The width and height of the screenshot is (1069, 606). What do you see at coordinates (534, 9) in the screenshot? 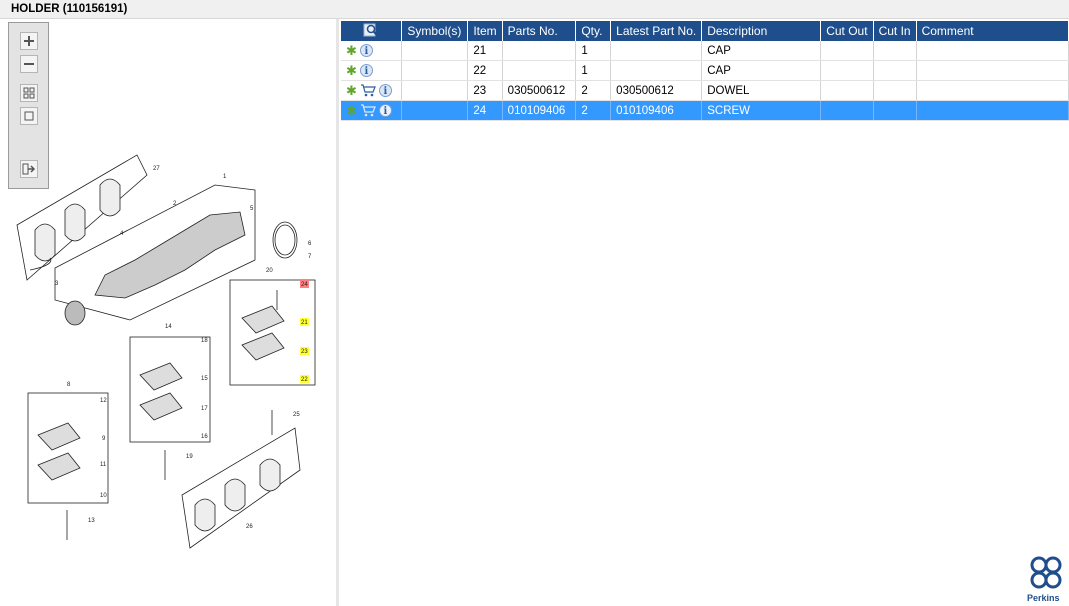
I see `window-title-bar: HOLDER (110156191)` at bounding box center [534, 9].